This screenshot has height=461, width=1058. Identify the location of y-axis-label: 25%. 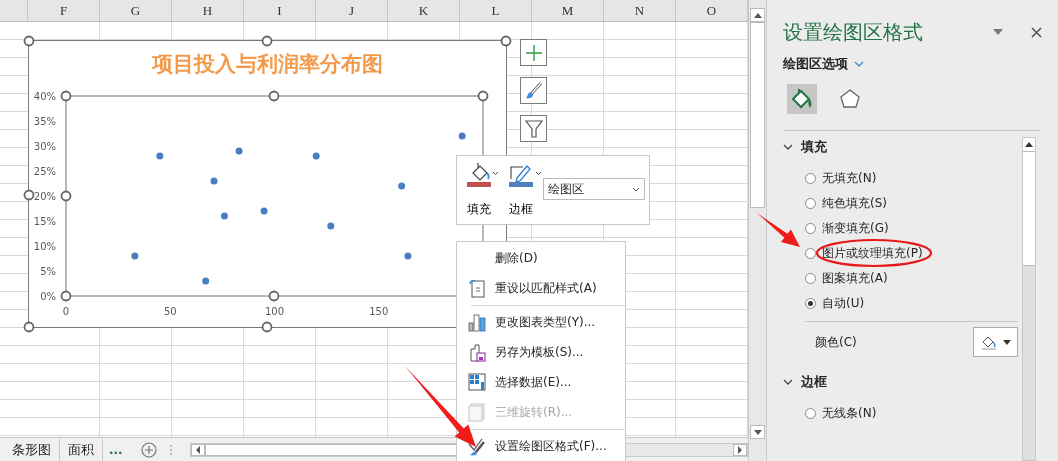
(44, 171).